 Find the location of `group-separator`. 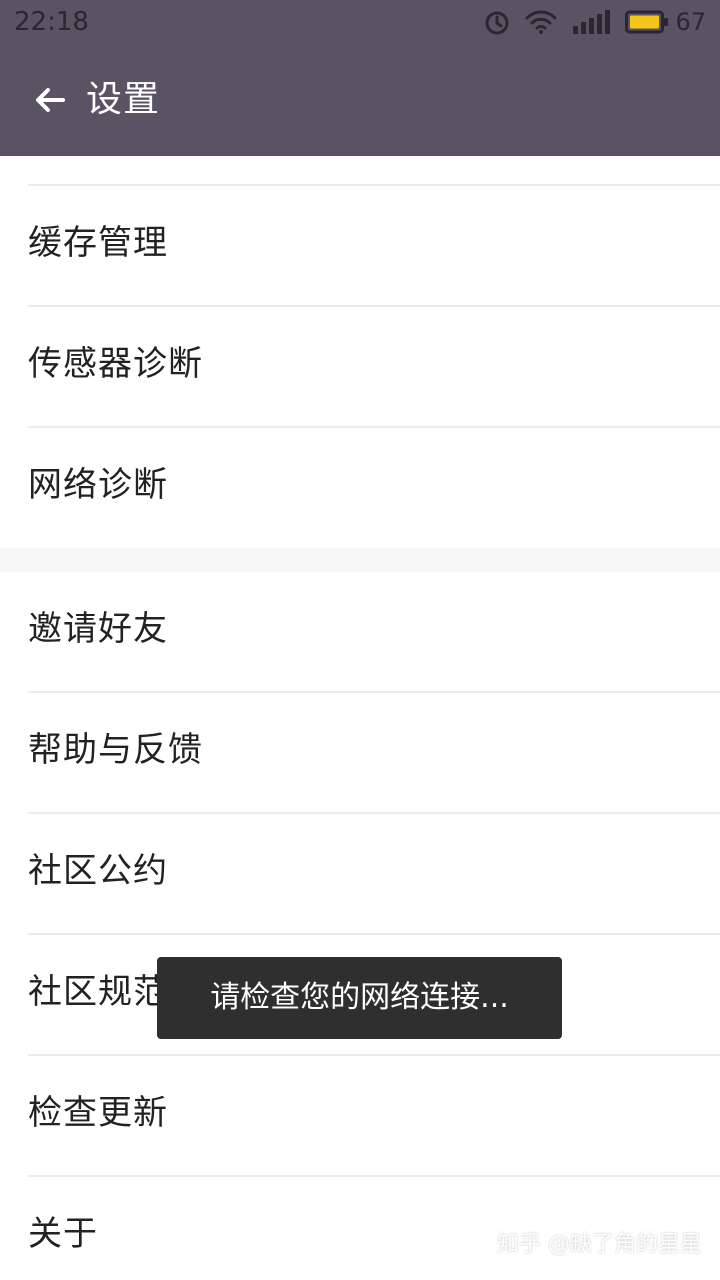

group-separator is located at coordinates (360, 561).